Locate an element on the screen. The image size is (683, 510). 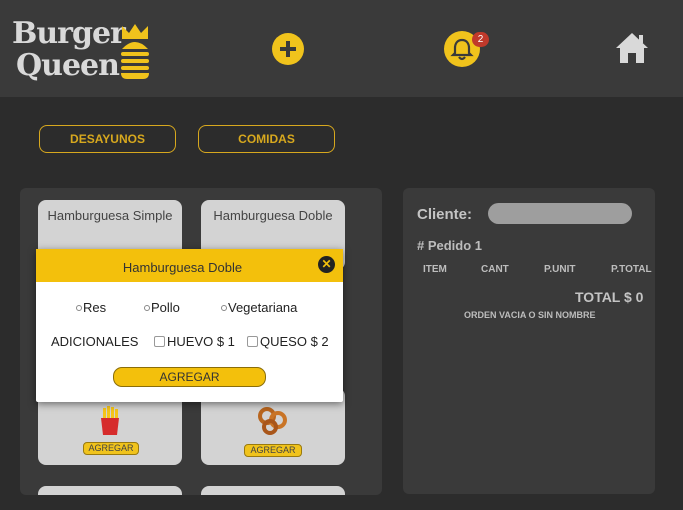
app-logo: Burger Queen is located at coordinates (82, 51).